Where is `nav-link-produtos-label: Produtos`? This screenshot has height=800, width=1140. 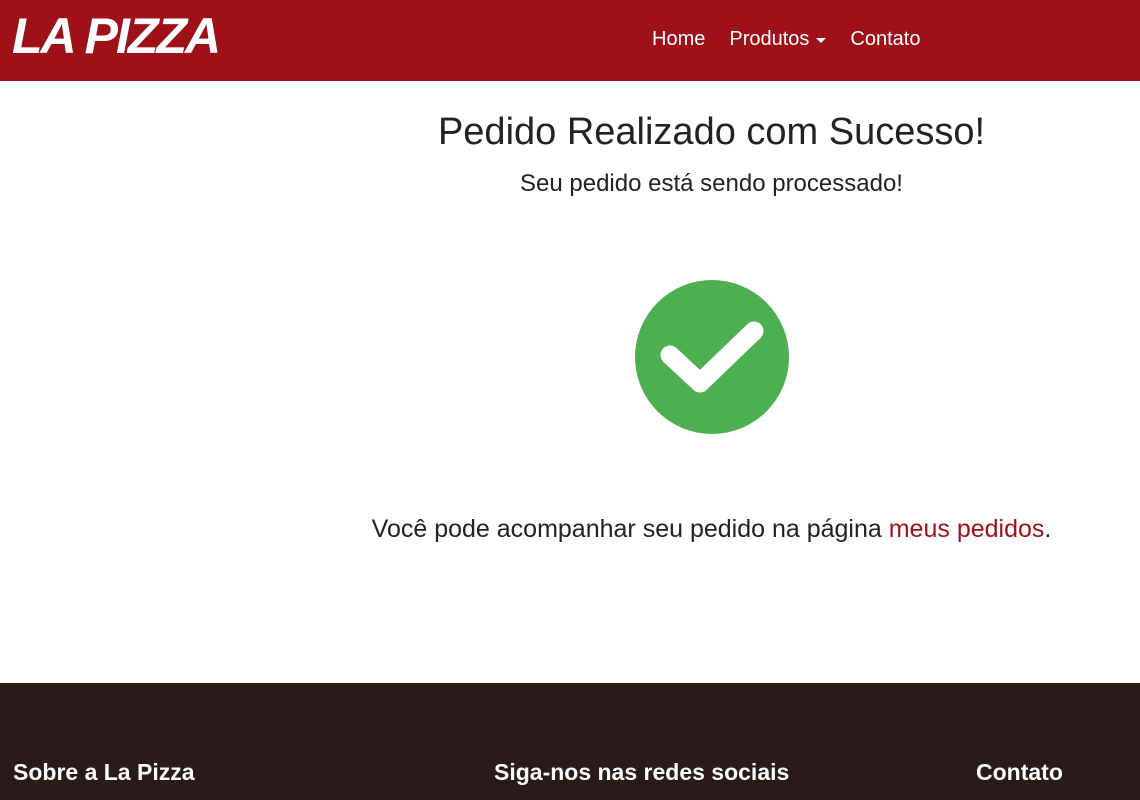
nav-link-produtos-label: Produtos is located at coordinates (769, 39).